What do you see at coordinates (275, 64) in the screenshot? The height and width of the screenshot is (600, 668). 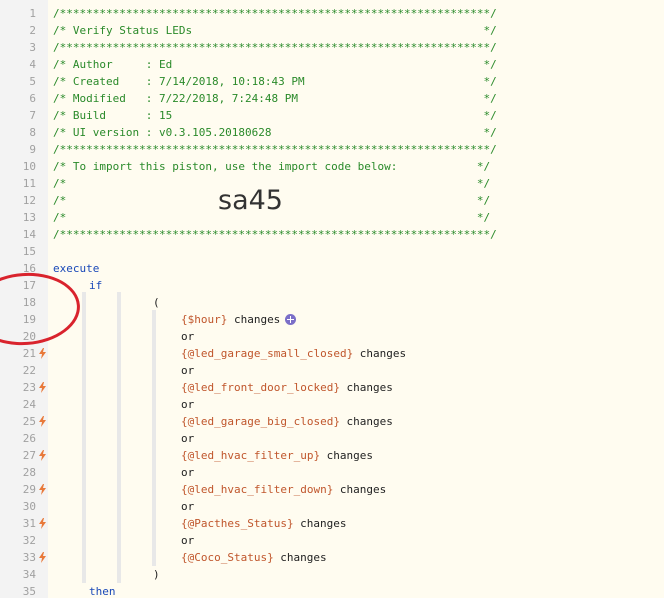 I see `comment-text: /* Author : Ed */` at bounding box center [275, 64].